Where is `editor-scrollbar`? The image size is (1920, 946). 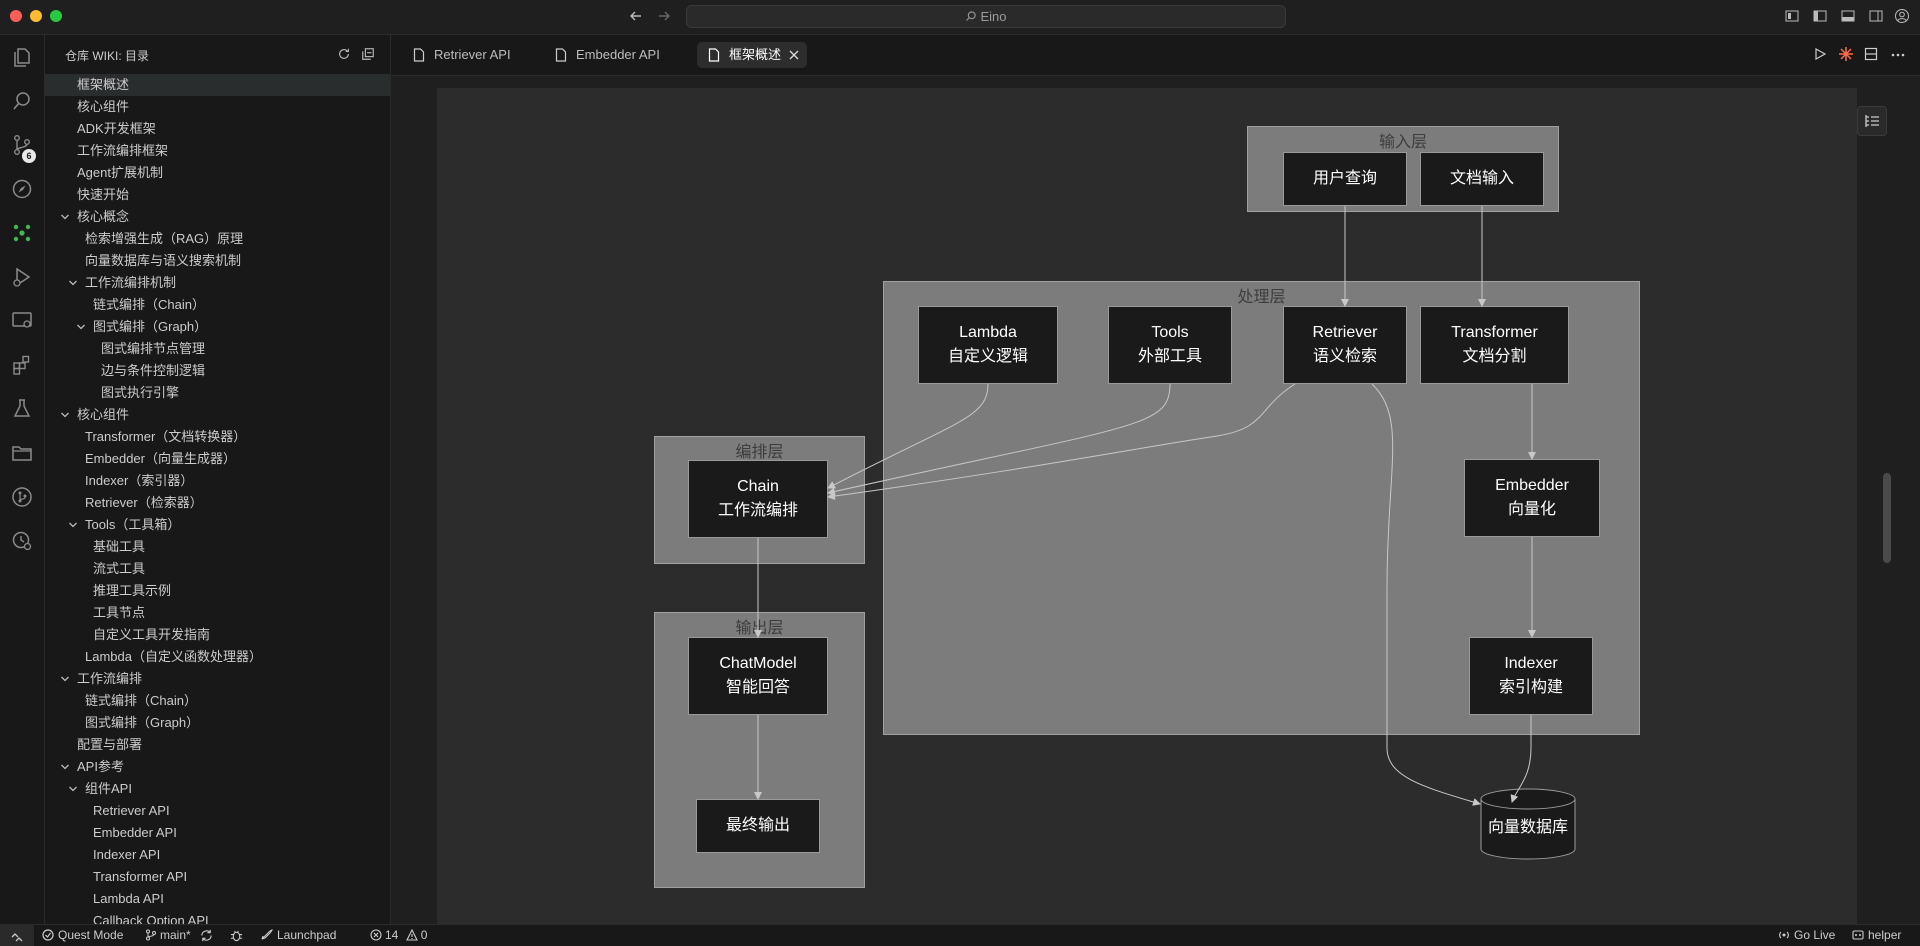 editor-scrollbar is located at coordinates (1887, 518).